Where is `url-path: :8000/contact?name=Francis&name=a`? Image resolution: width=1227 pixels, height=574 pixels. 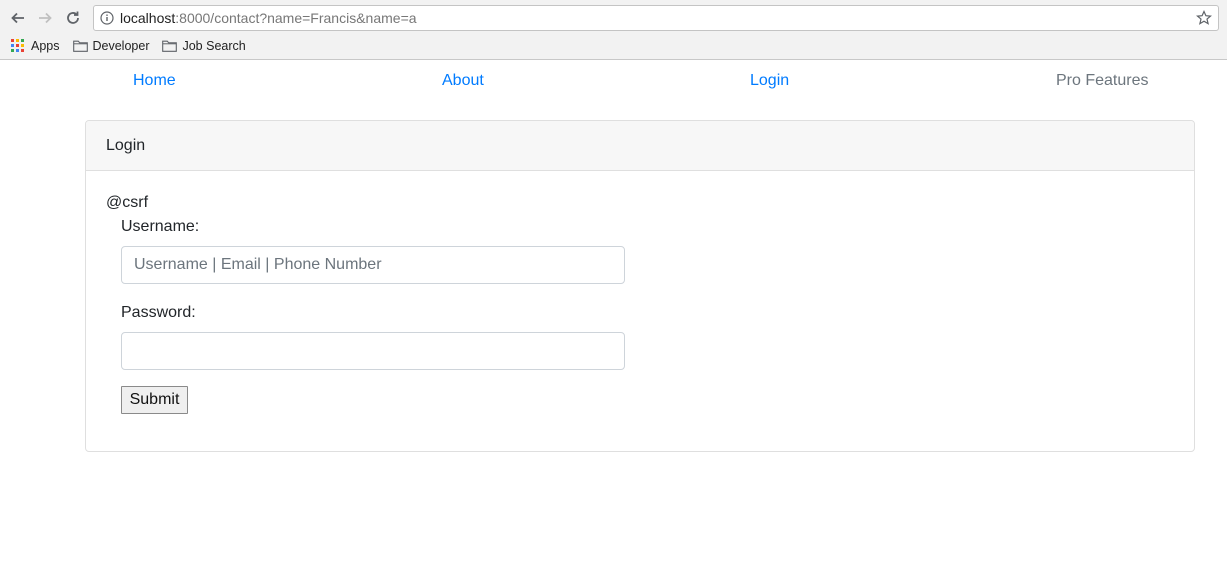
url-path: :8000/contact?name=Francis&name=a is located at coordinates (296, 18).